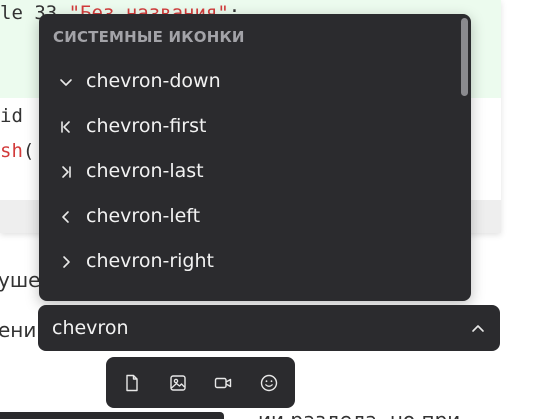 This screenshot has height=419, width=541. Describe the element at coordinates (20, 280) in the screenshot. I see `background-text-fragment: уше` at that location.